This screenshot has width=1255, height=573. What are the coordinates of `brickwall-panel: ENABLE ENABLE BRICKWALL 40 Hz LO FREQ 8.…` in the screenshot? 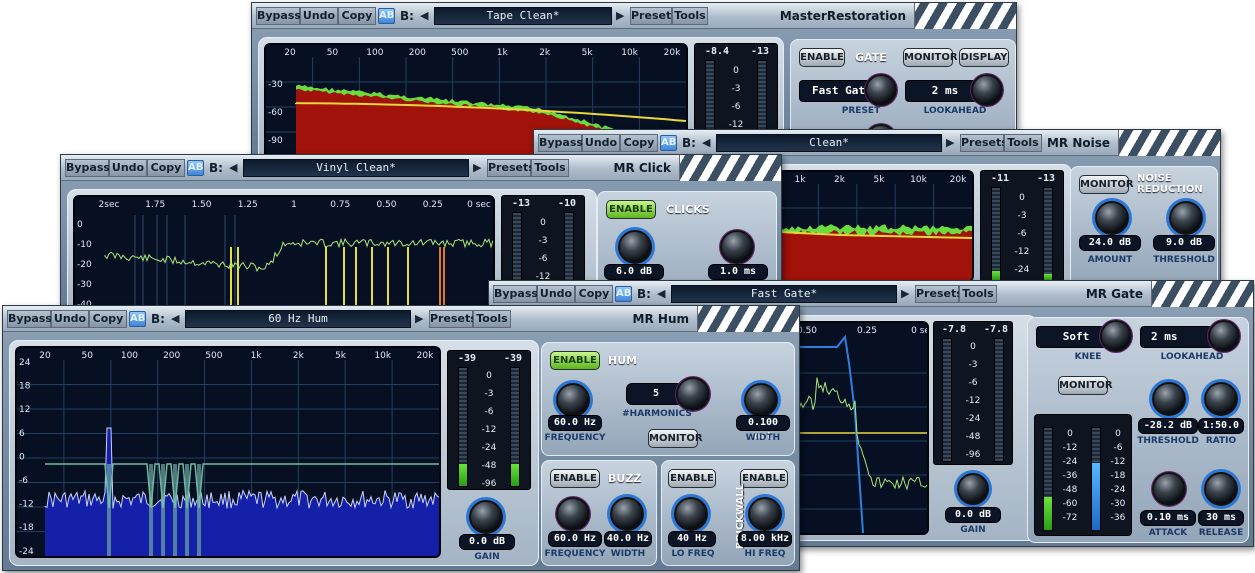 It's located at (728, 513).